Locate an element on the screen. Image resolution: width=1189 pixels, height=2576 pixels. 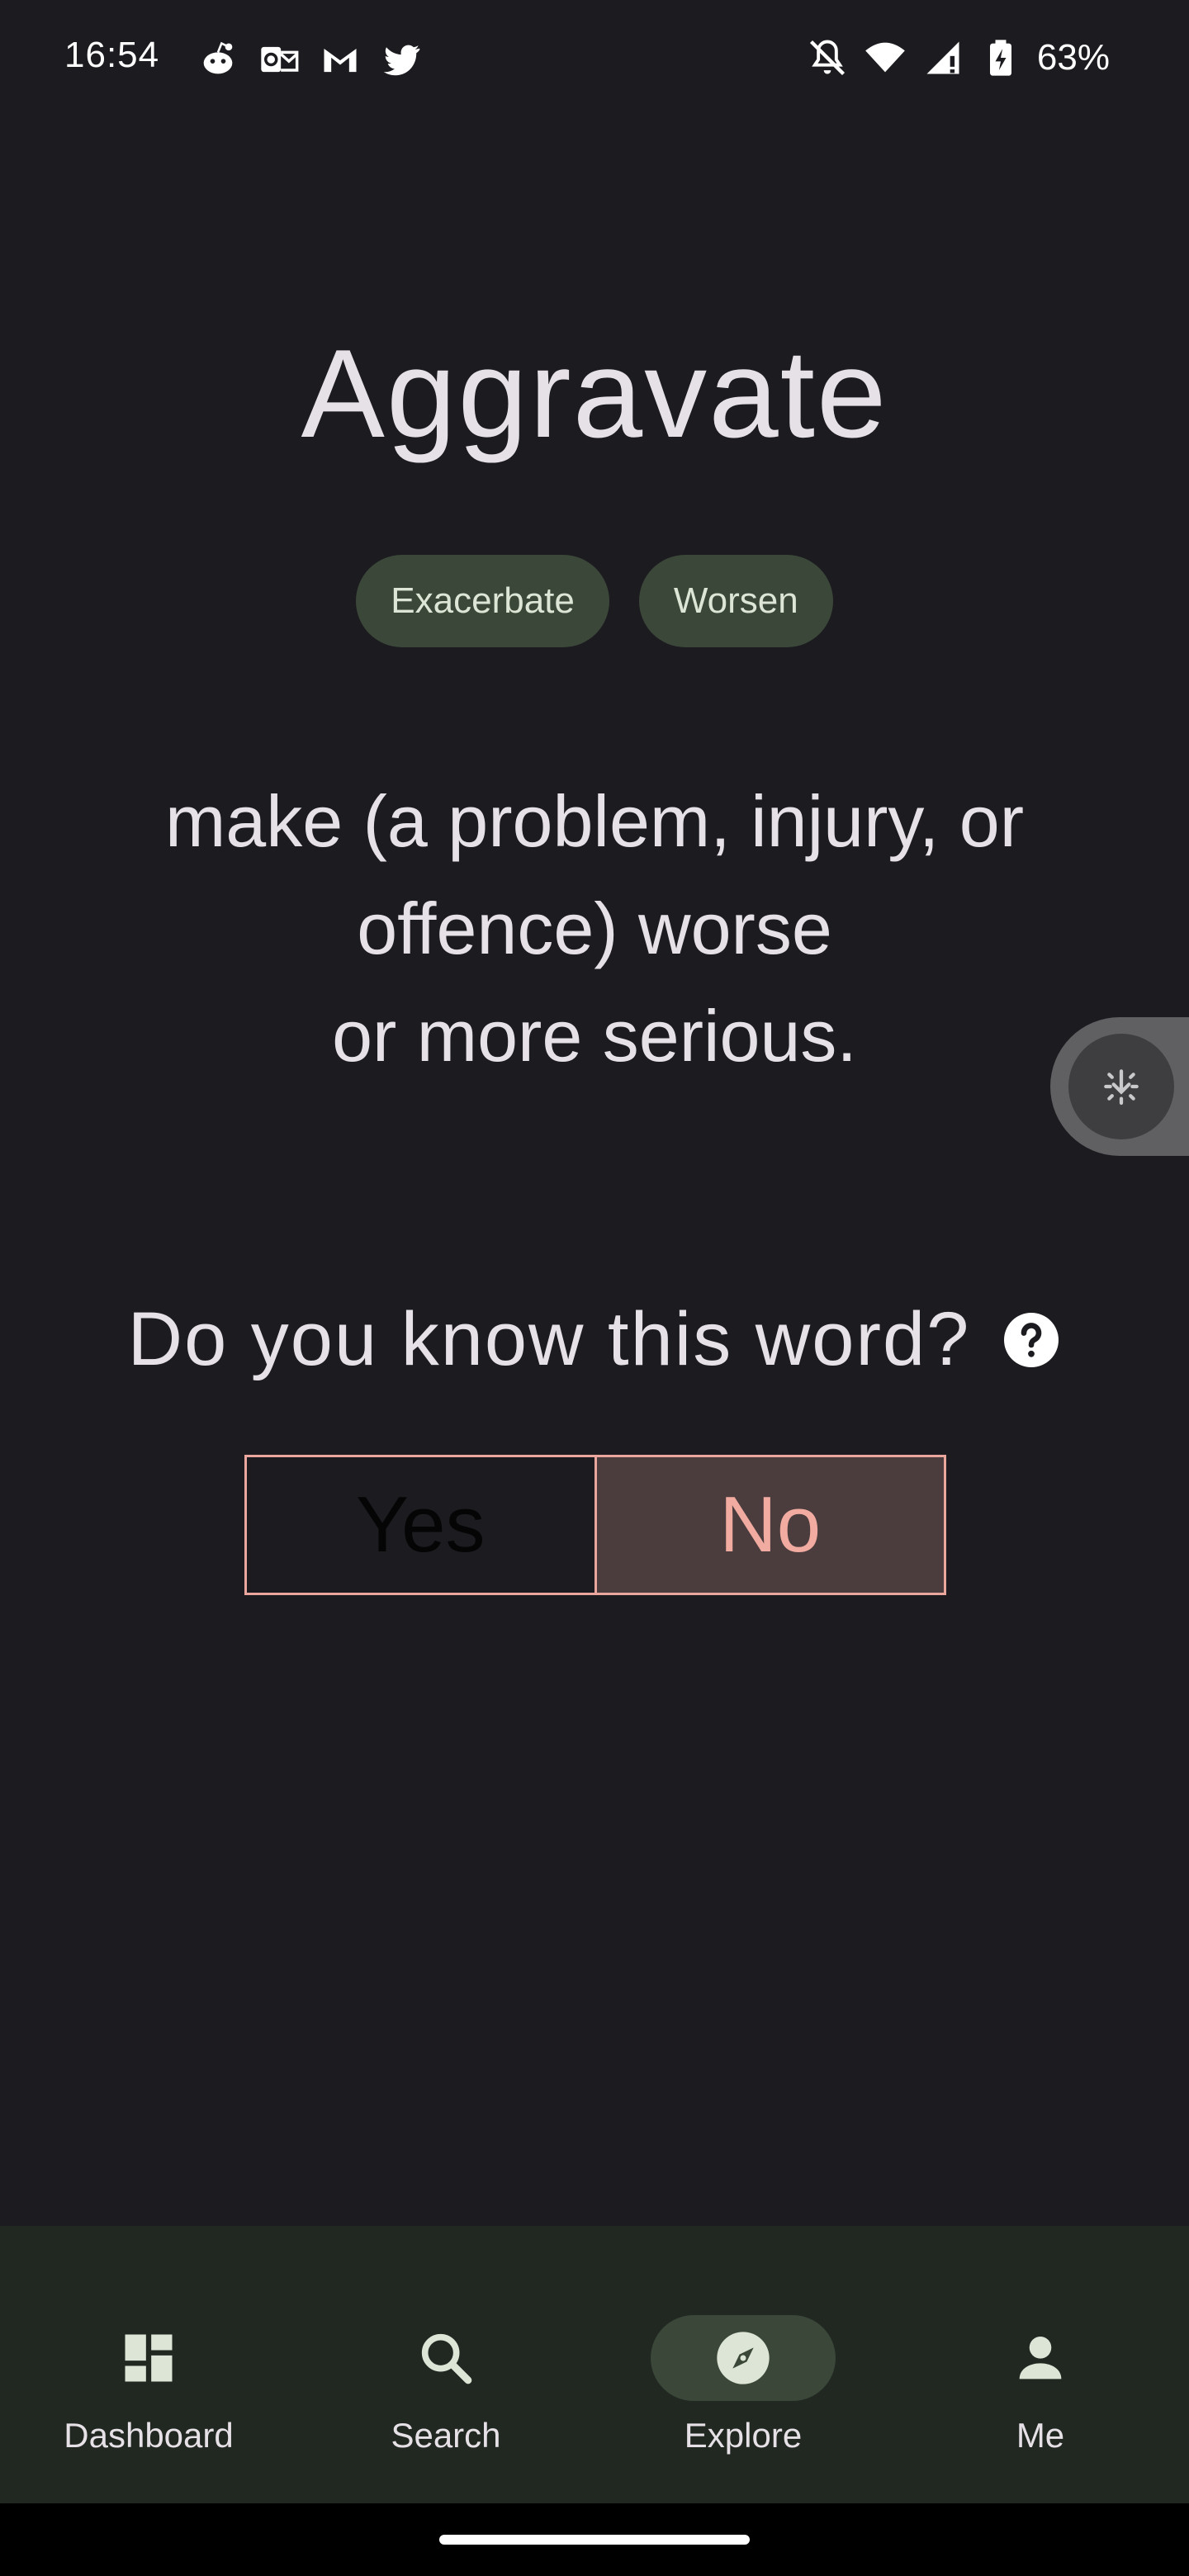
outlook-icon is located at coordinates (280, 59).